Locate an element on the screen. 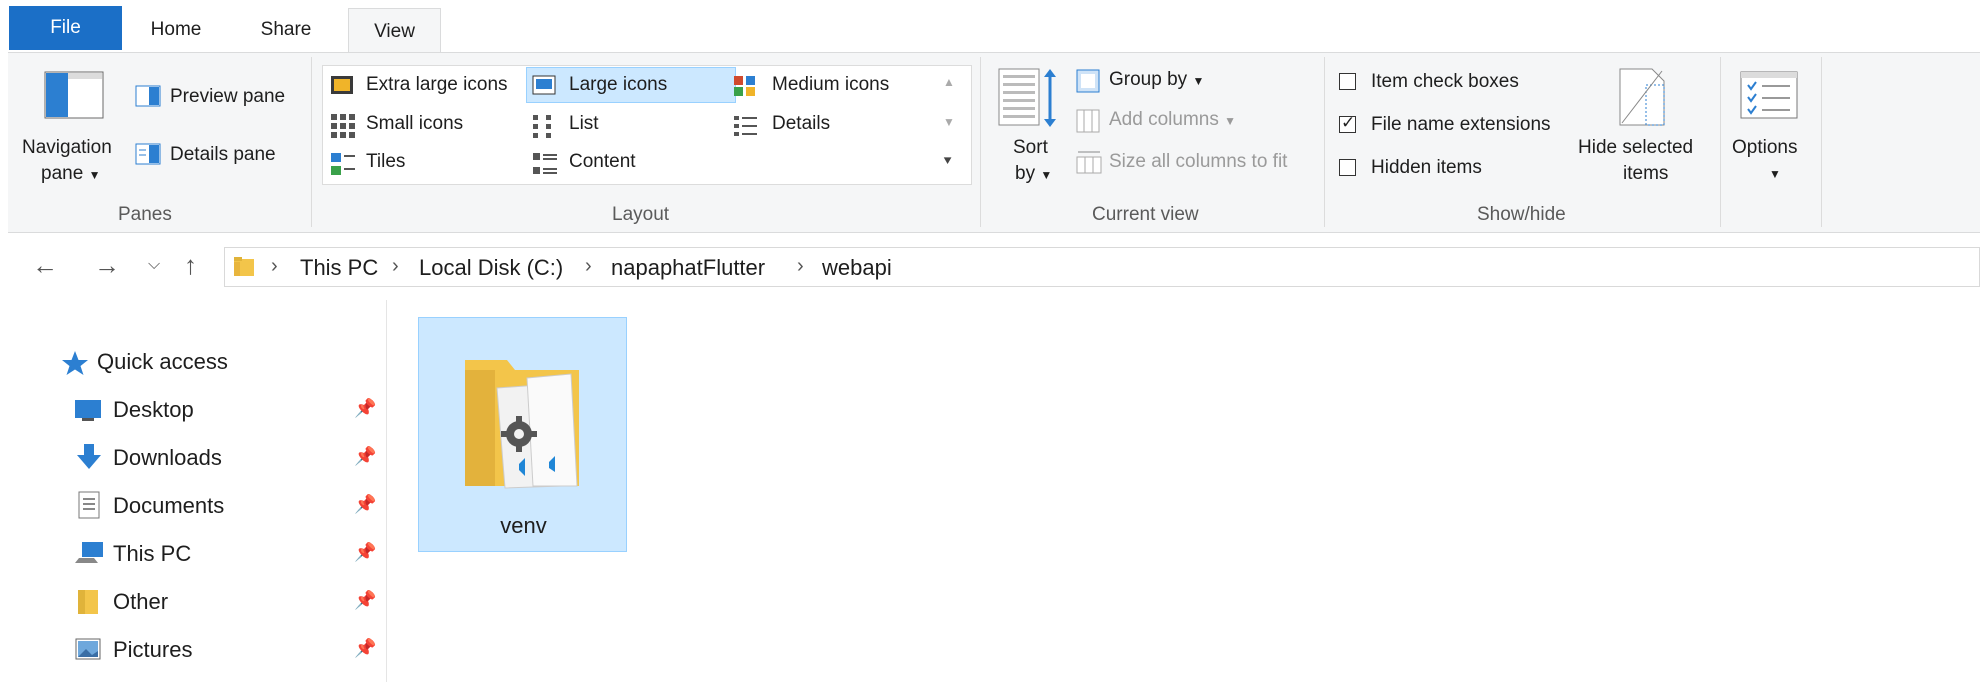 Image resolution: width=1980 pixels, height=682 pixels. sidebar-item-documents: Documents is located at coordinates (168, 506).